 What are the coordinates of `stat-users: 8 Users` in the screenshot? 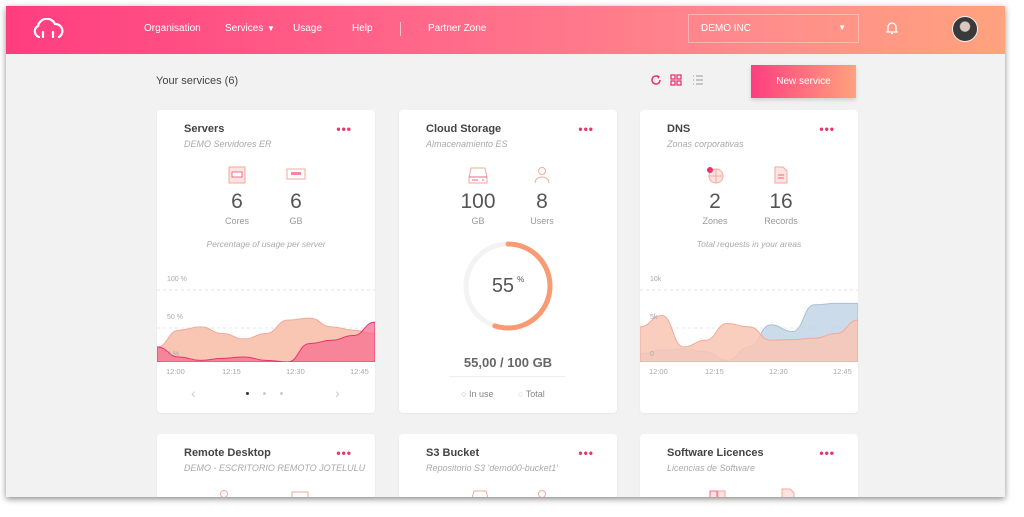 It's located at (542, 196).